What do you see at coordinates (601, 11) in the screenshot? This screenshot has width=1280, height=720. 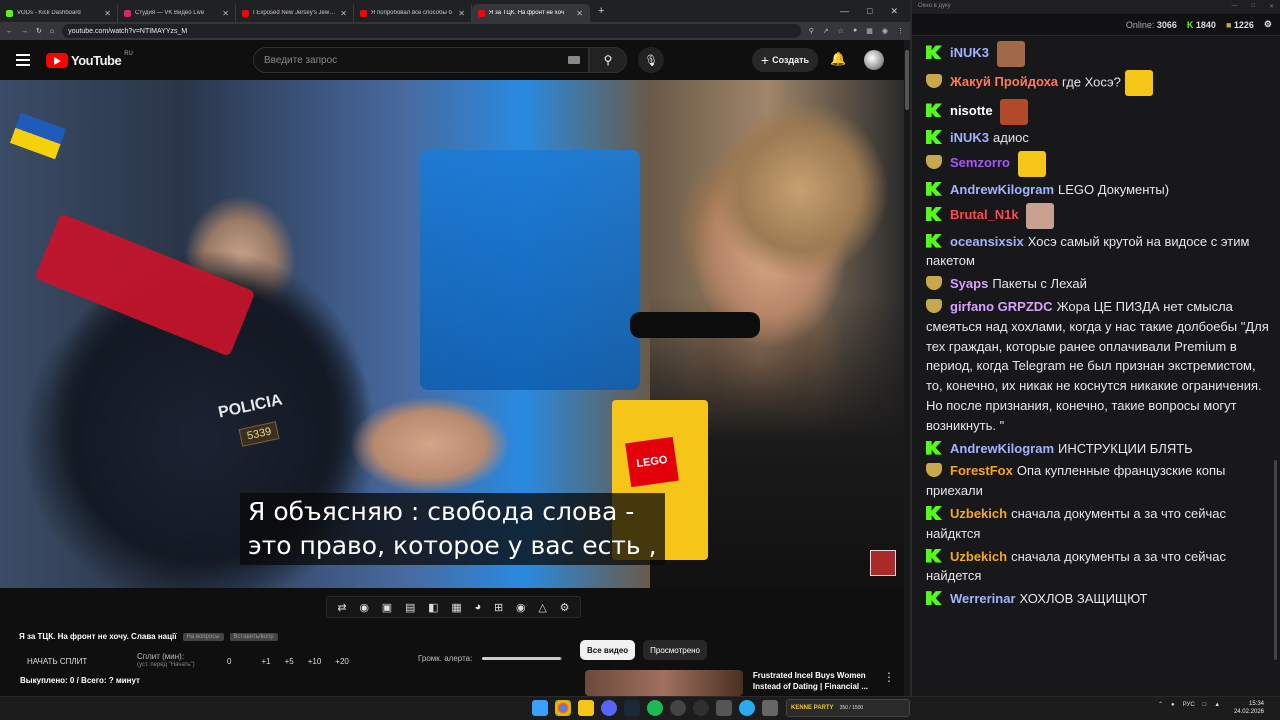 I see `new-tab-button: +` at bounding box center [601, 11].